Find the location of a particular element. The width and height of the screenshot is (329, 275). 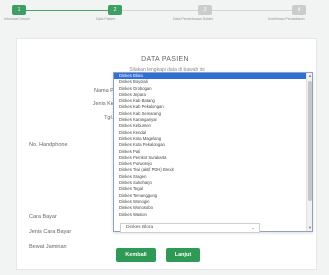

step-2-label: Data Pasien is located at coordinates (106, 19).